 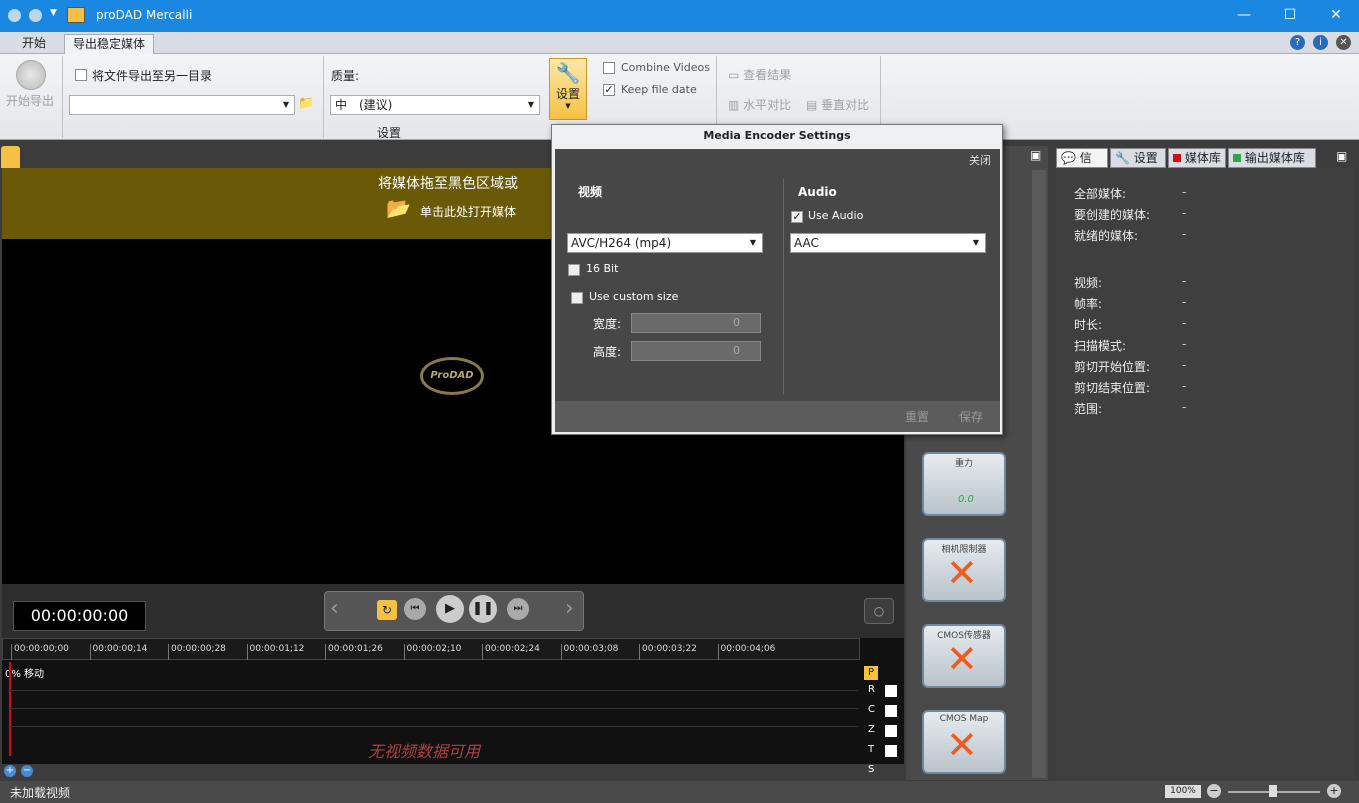 What do you see at coordinates (518, 609) in the screenshot?
I see `skip-forward-icon: ⏭` at bounding box center [518, 609].